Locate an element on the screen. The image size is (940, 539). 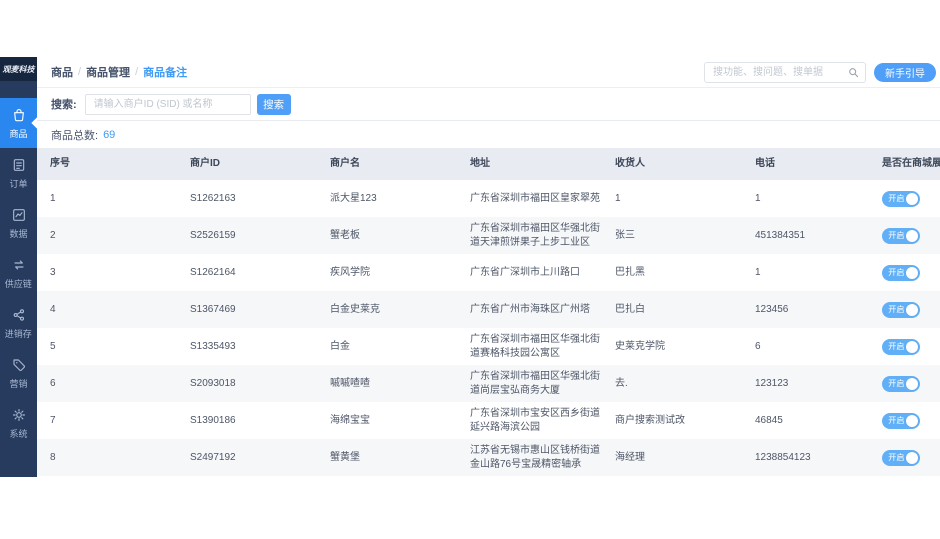
breadcrumb-goods-management: 商品管理 is located at coordinates (108, 72).